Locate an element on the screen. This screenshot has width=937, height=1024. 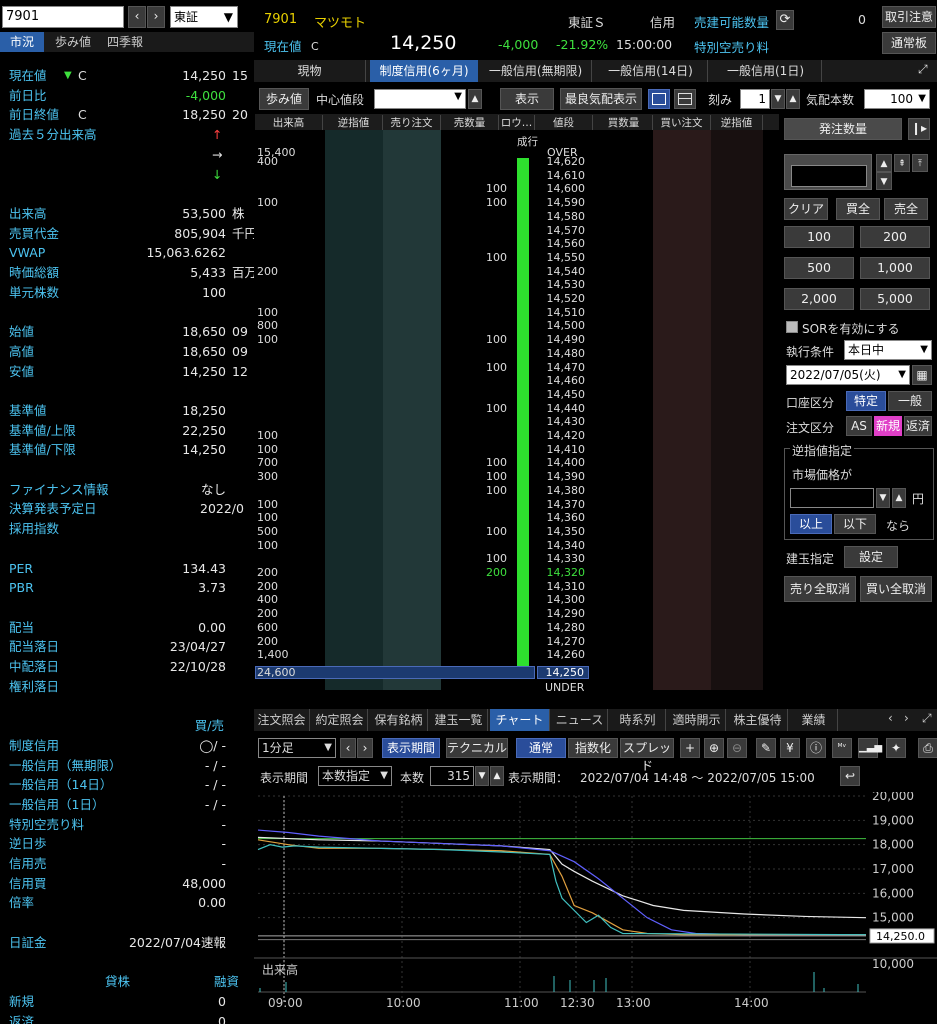
tick-up-button: ▲ is located at coordinates (793, 99).